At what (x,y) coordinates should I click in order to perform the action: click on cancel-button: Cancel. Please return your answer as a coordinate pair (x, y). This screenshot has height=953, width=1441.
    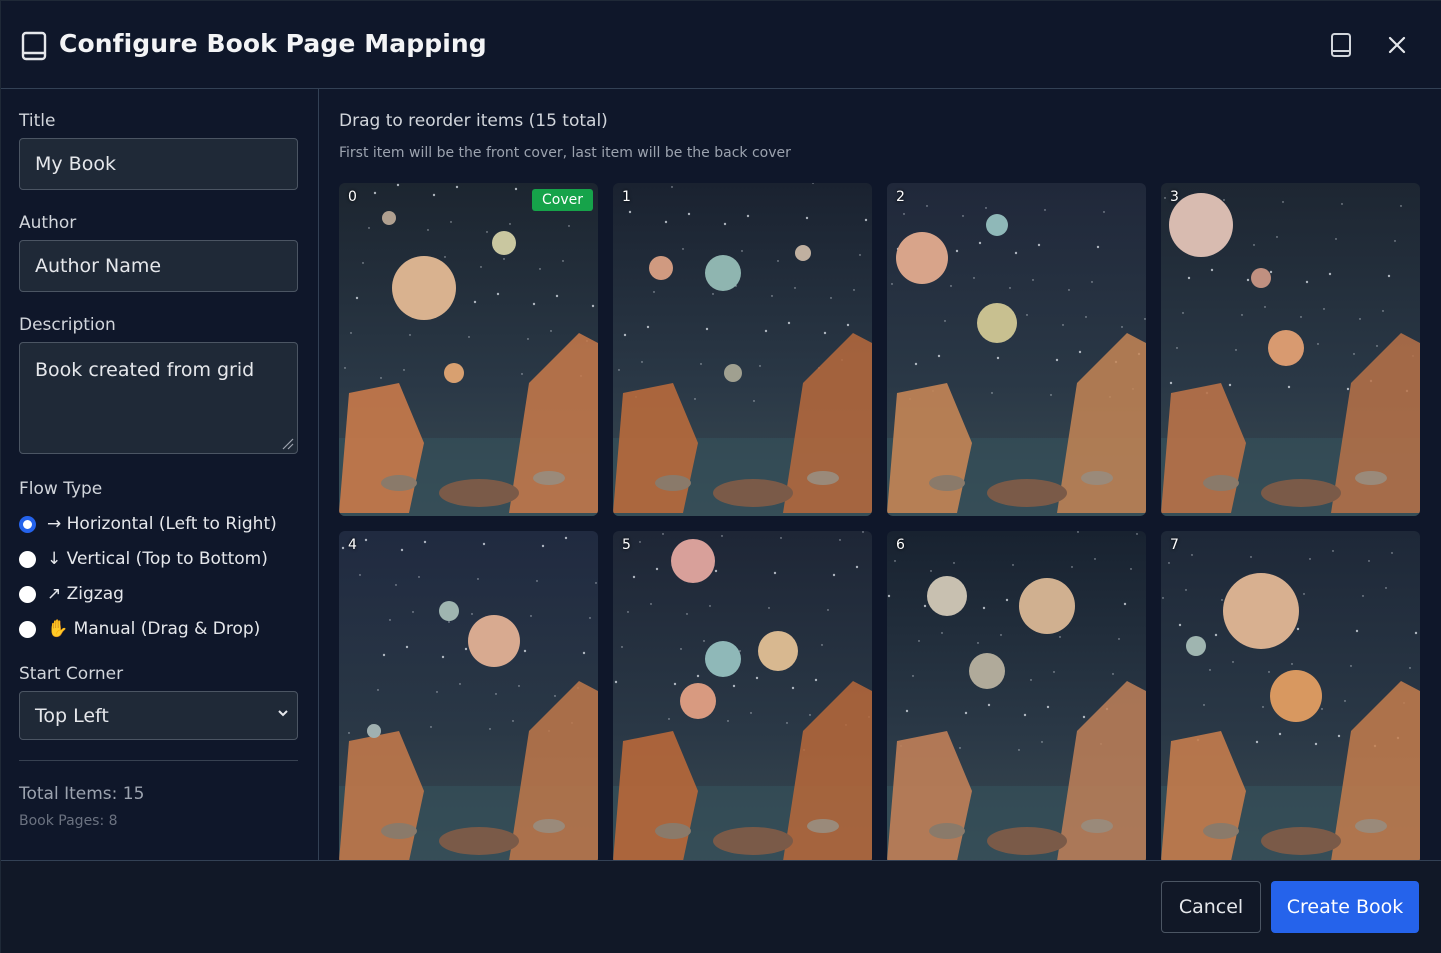
    Looking at the image, I should click on (1211, 907).